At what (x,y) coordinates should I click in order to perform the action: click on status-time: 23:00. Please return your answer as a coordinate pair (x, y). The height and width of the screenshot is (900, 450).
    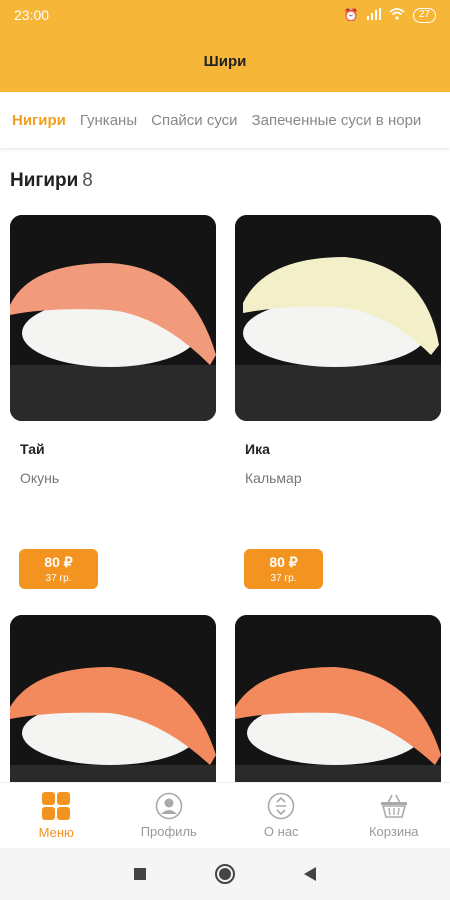
    Looking at the image, I should click on (32, 15).